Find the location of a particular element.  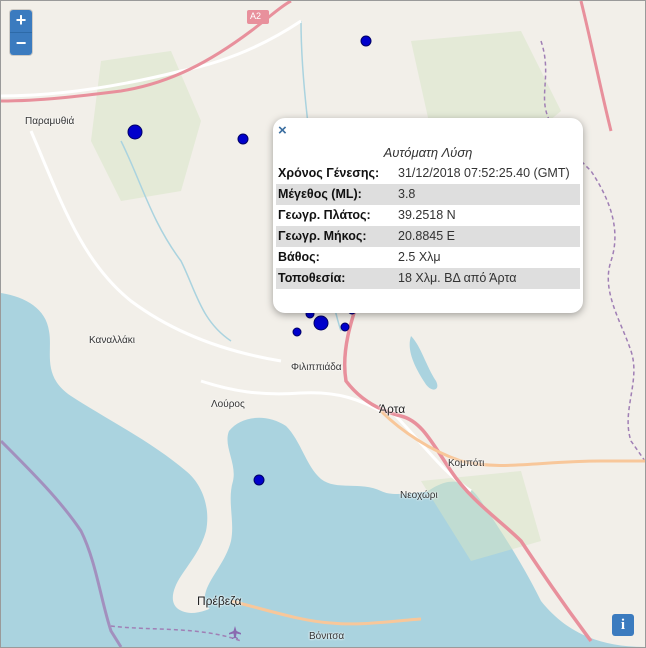

table-row: Μέγεθος (ML): 3.8 is located at coordinates (428, 194).